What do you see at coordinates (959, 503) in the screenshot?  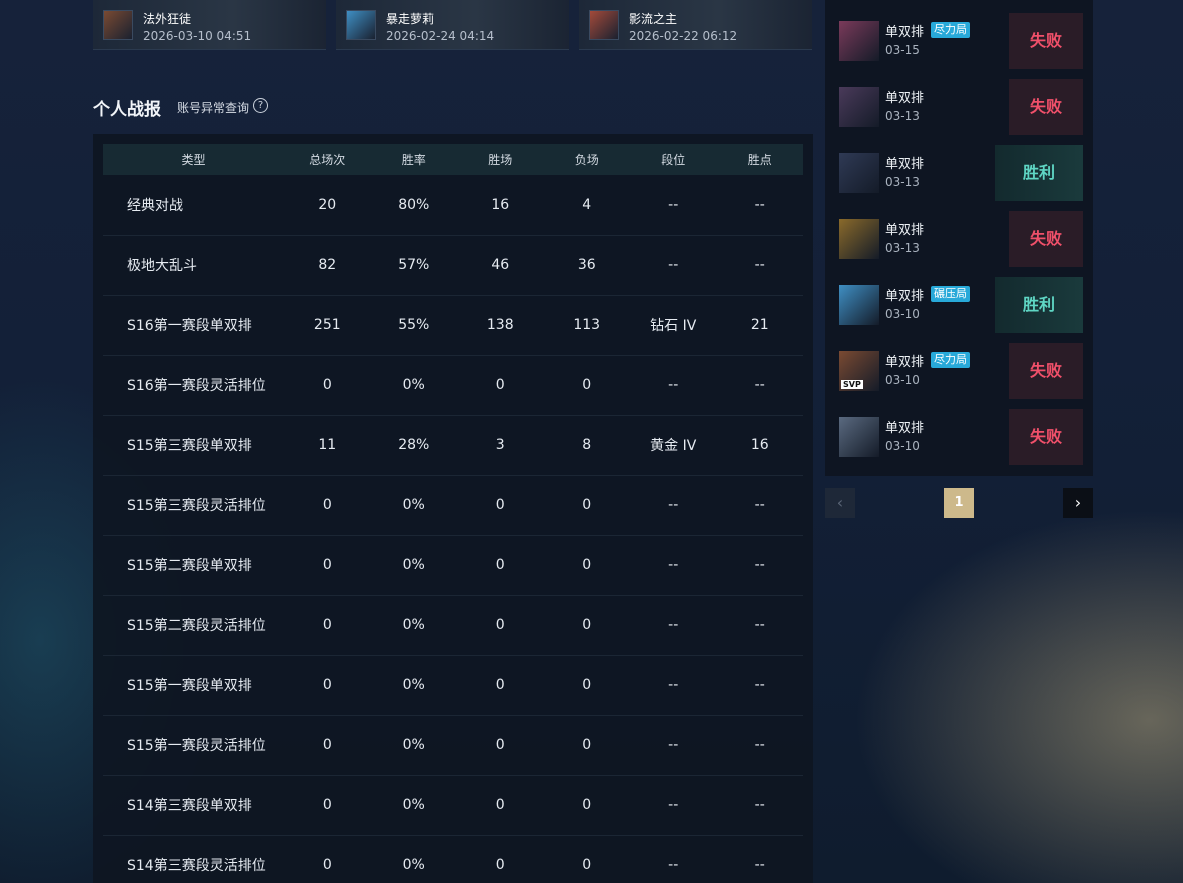 I see `page-number-button: 1` at bounding box center [959, 503].